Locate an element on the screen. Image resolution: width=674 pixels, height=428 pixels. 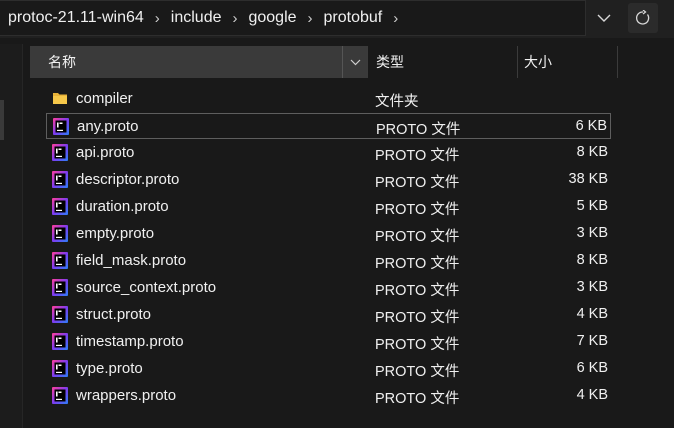
file-size: 7 KB is located at coordinates (592, 341).